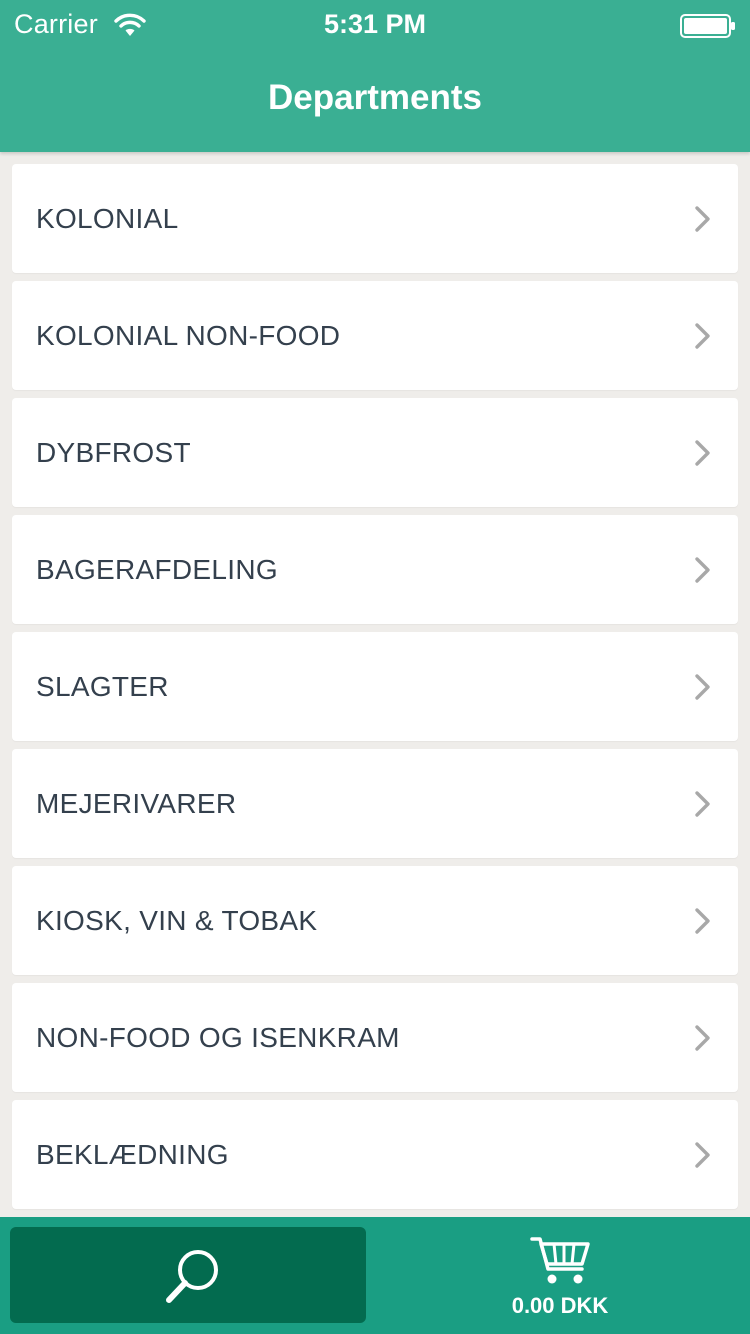 The image size is (750, 1334). What do you see at coordinates (102, 686) in the screenshot?
I see `department-label: SLAGTER` at bounding box center [102, 686].